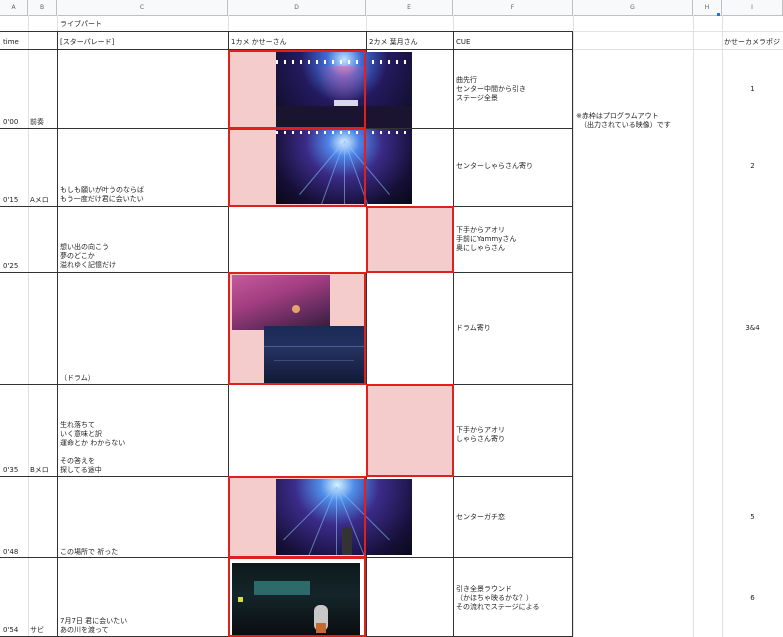 The height and width of the screenshot is (637, 783). I want to click on row1-cue: 曲先行 センター中間から引き ステージ全景, so click(491, 89).